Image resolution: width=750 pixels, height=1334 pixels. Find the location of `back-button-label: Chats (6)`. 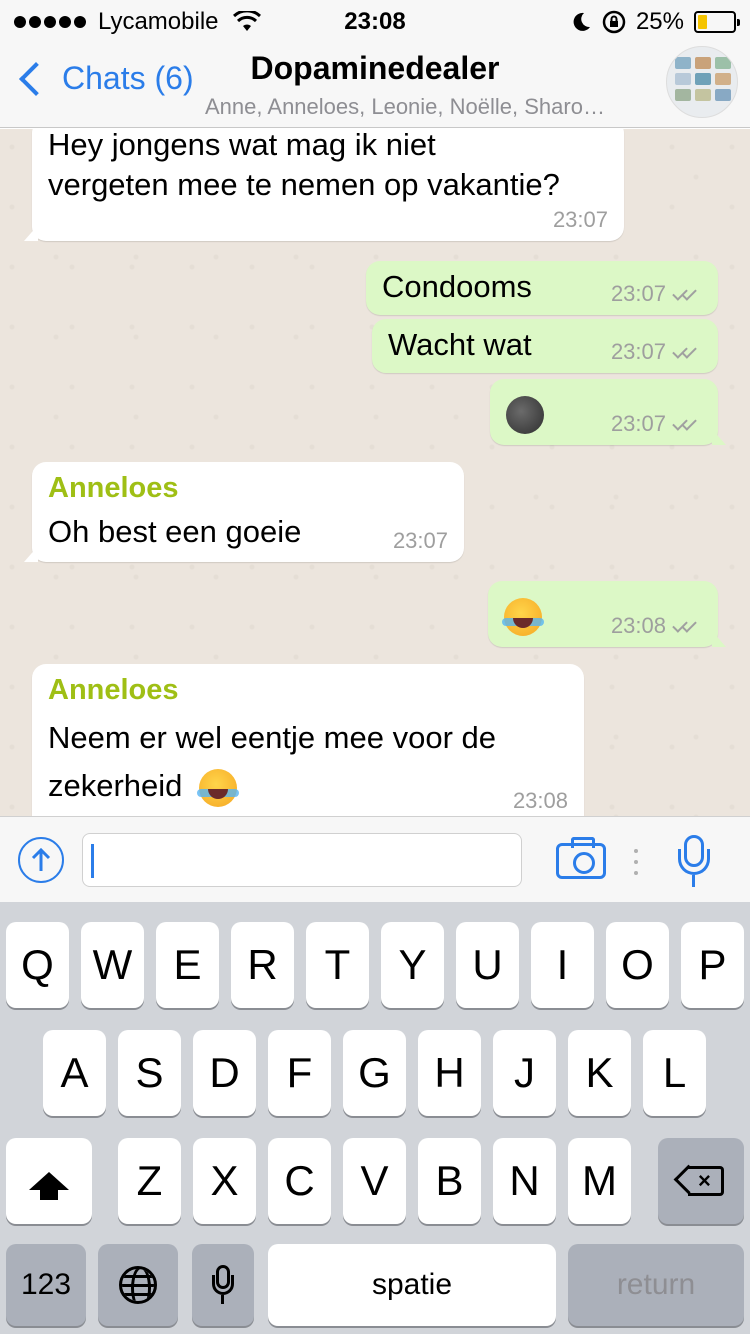

back-button-label: Chats (6) is located at coordinates (128, 78).